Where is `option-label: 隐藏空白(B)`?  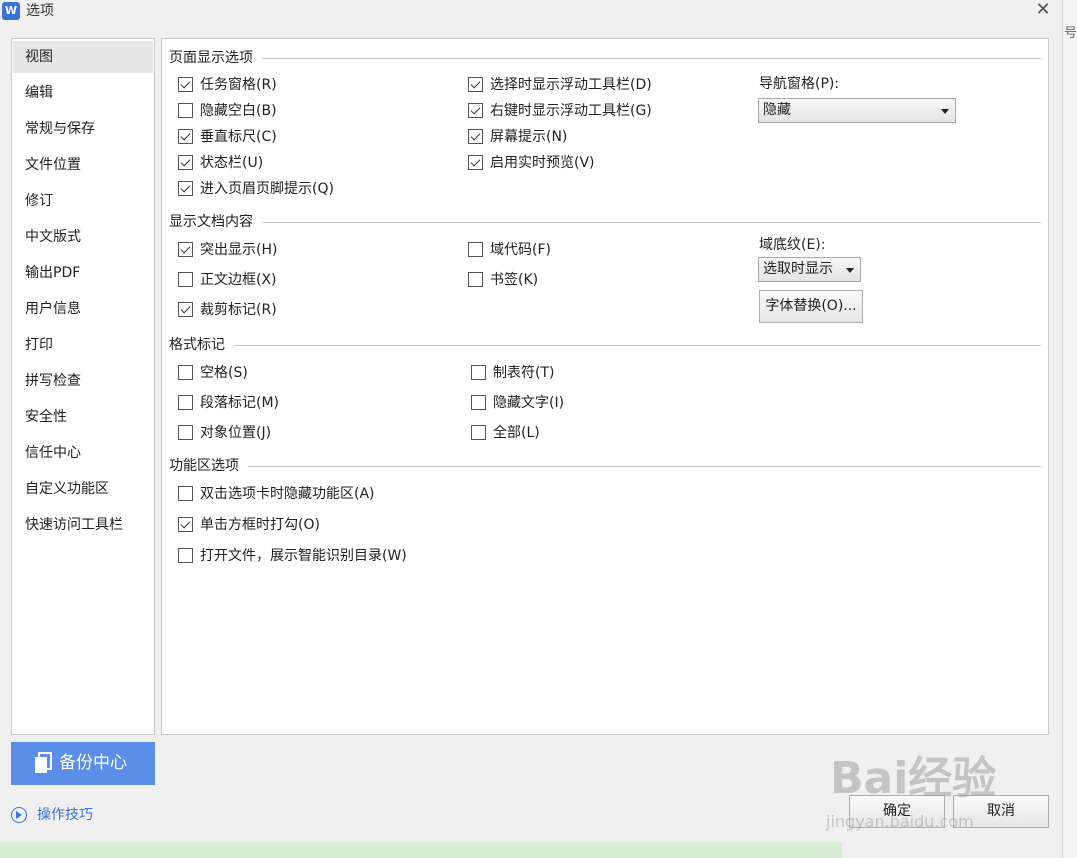
option-label: 隐藏空白(B) is located at coordinates (238, 111).